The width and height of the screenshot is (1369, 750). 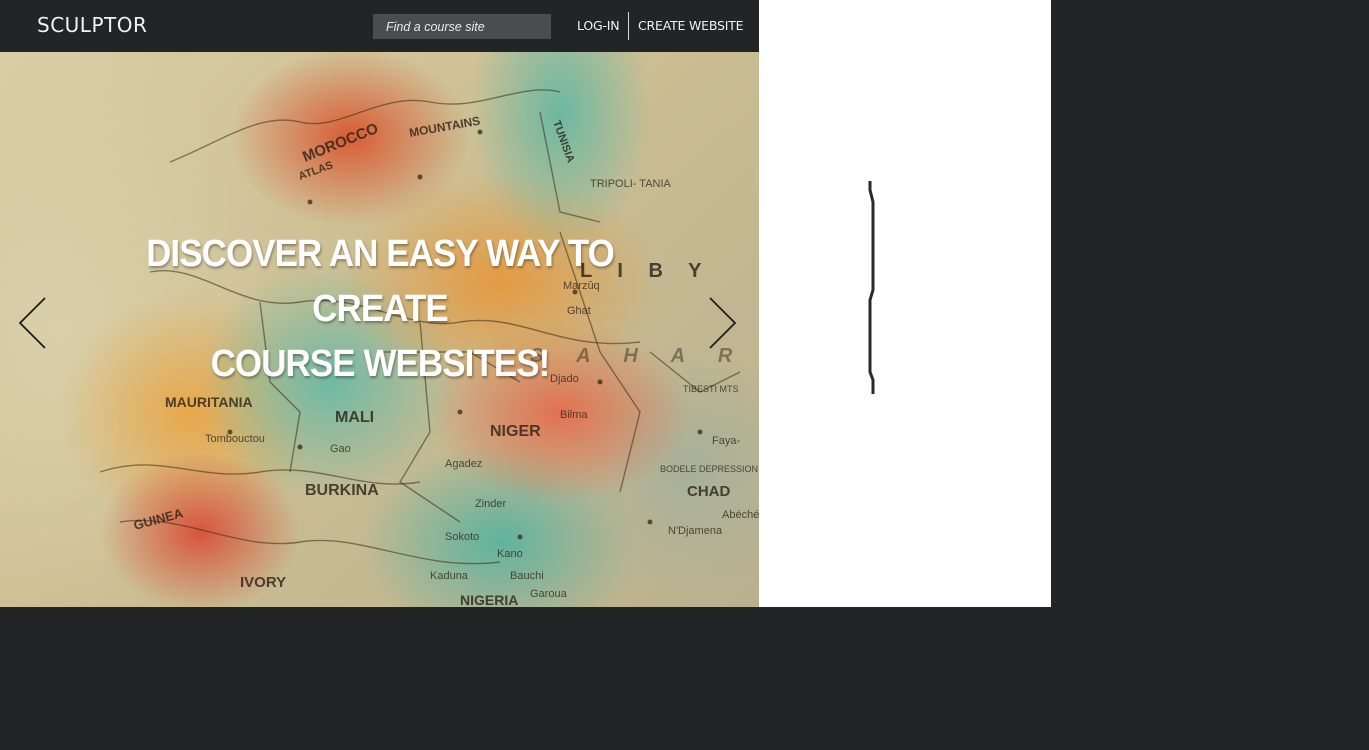 What do you see at coordinates (491, 504) in the screenshot?
I see `map-label-zinder: Zinder` at bounding box center [491, 504].